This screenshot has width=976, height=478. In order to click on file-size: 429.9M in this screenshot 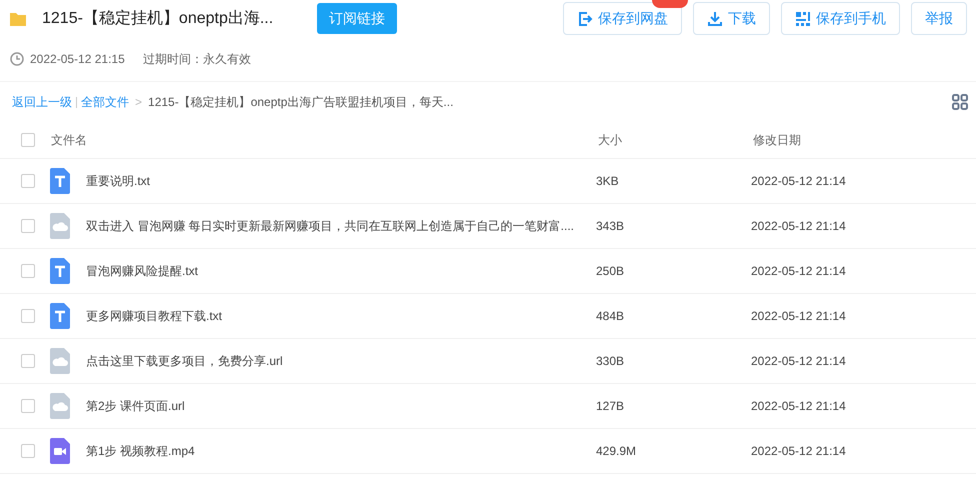, I will do `click(617, 451)`.